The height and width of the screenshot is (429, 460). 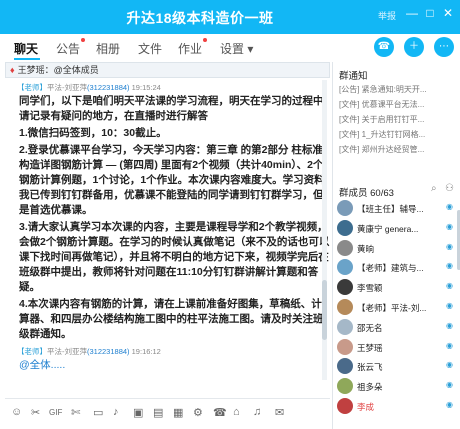 What do you see at coordinates (430, 13) in the screenshot?
I see `maximize-icon: □` at bounding box center [430, 13].